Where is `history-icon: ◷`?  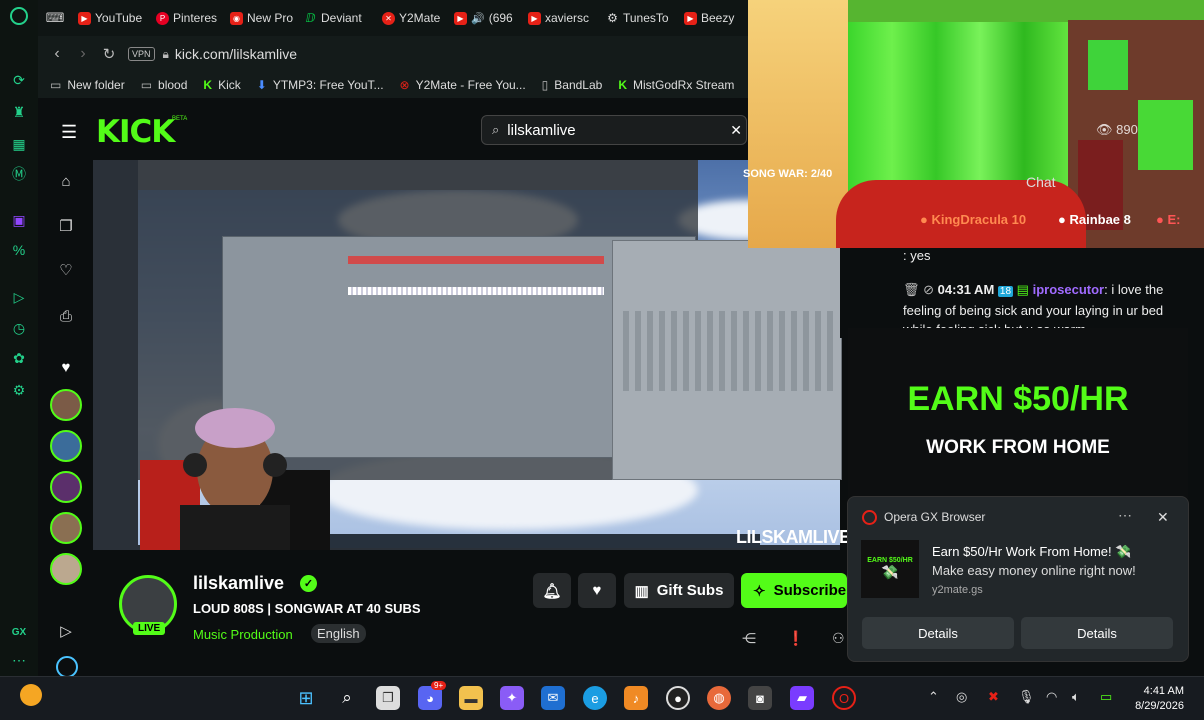 history-icon: ◷ is located at coordinates (19, 328).